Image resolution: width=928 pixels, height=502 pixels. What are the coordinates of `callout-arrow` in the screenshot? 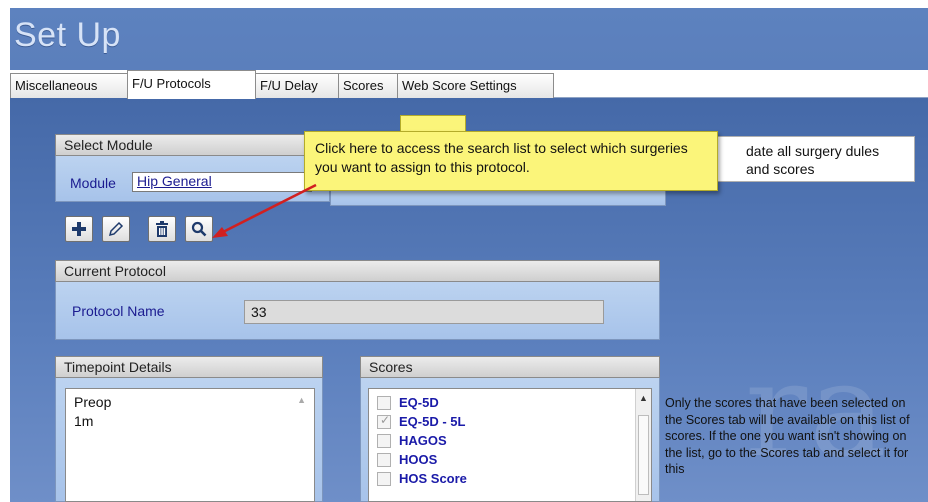 It's located at (264, 210).